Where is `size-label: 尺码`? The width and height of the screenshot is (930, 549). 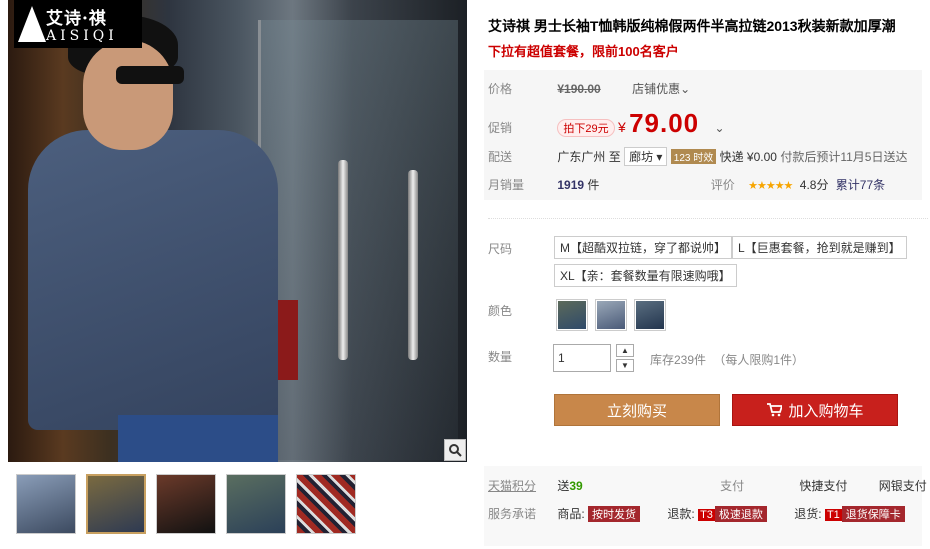
size-label: 尺码 is located at coordinates (500, 249).